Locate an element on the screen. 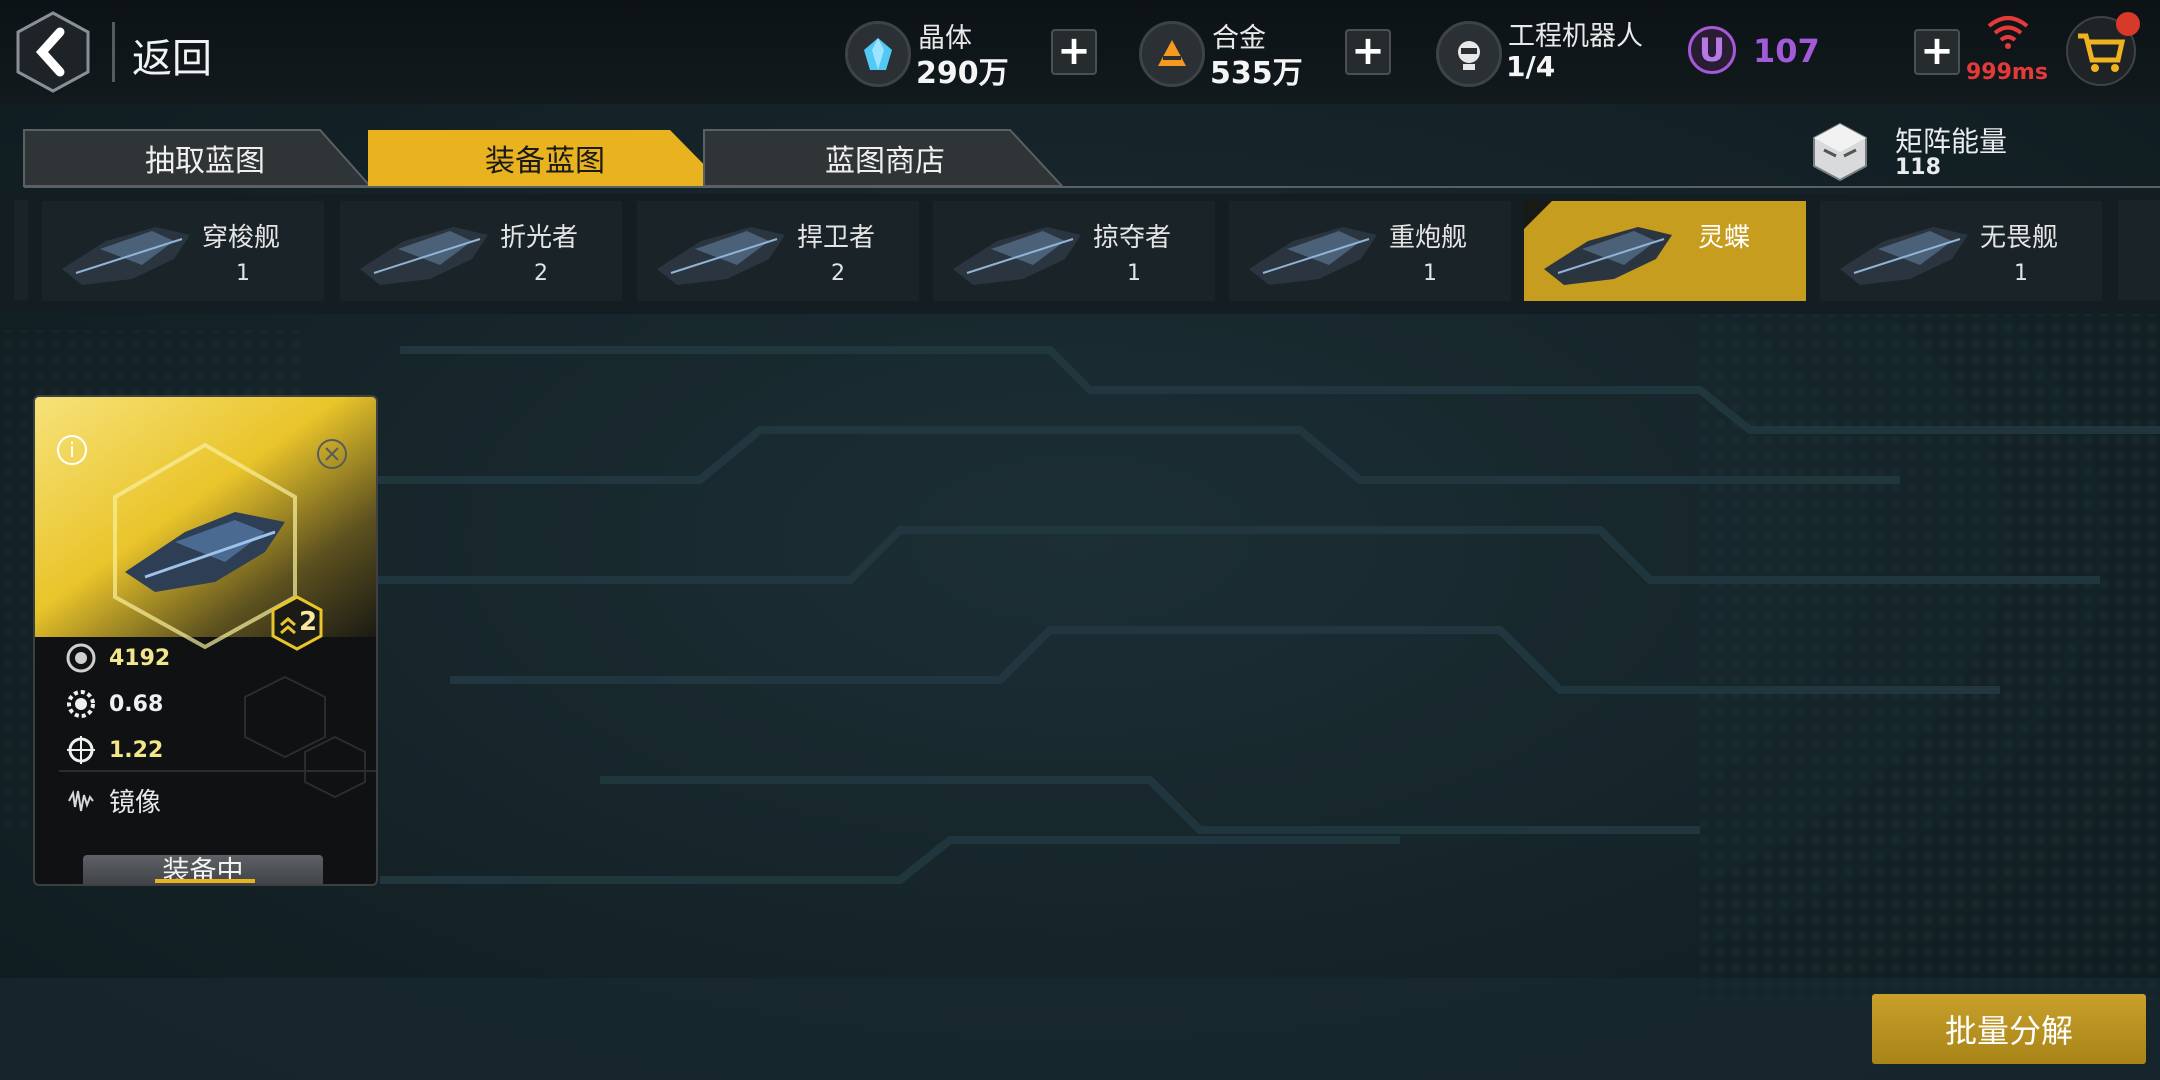 Image resolution: width=2160 pixels, height=1080 pixels. stat-row-accuracy: 1.22 is located at coordinates (114, 750).